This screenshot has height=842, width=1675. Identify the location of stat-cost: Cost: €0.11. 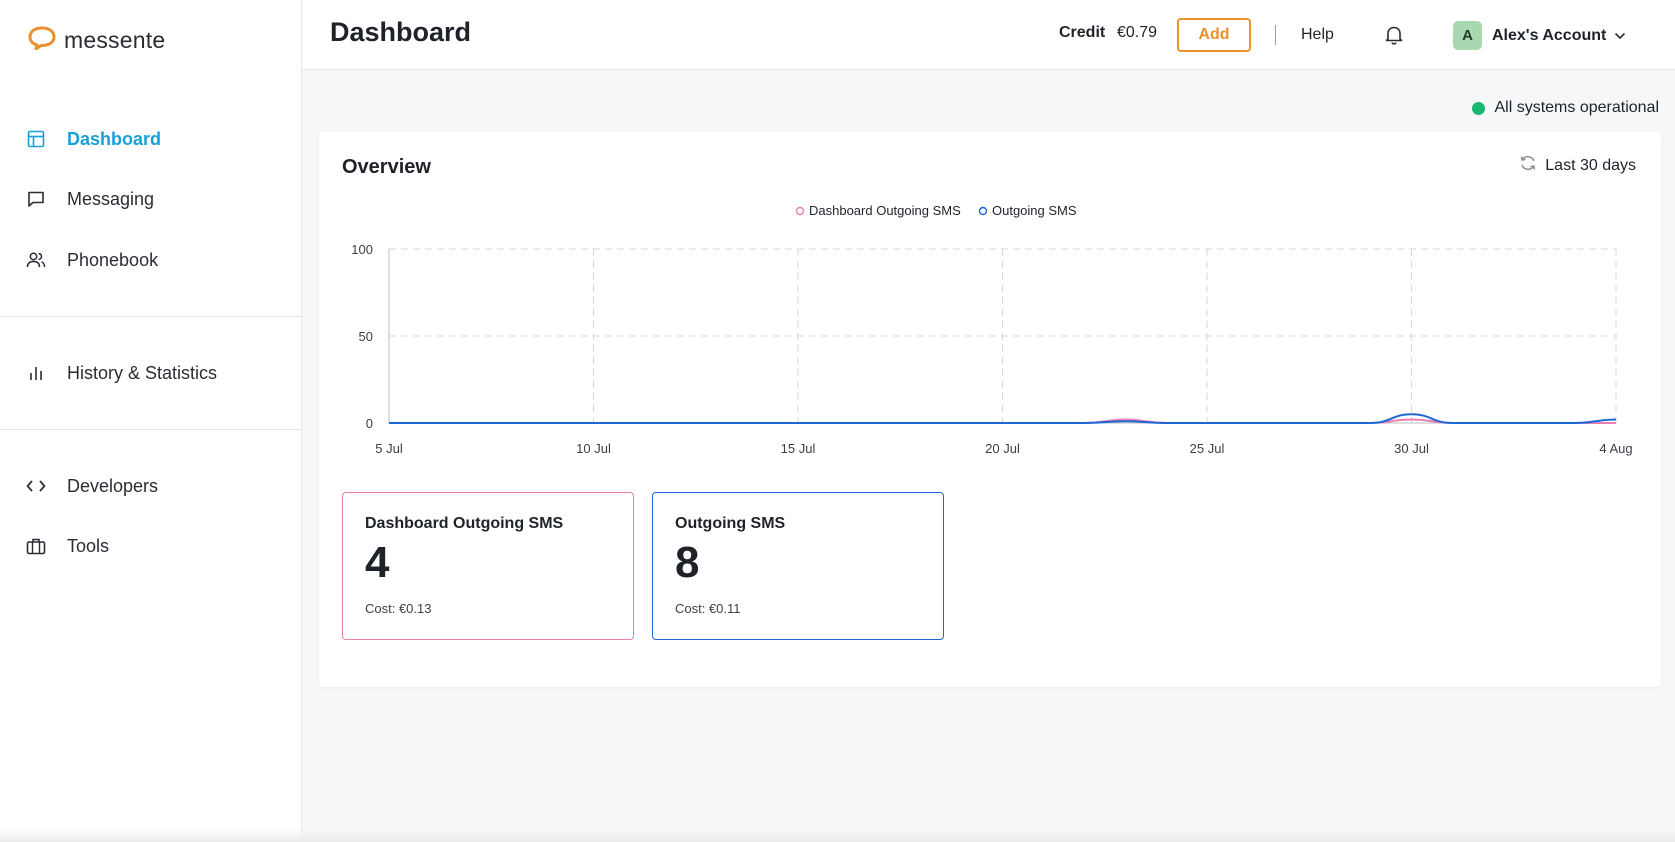
(708, 608).